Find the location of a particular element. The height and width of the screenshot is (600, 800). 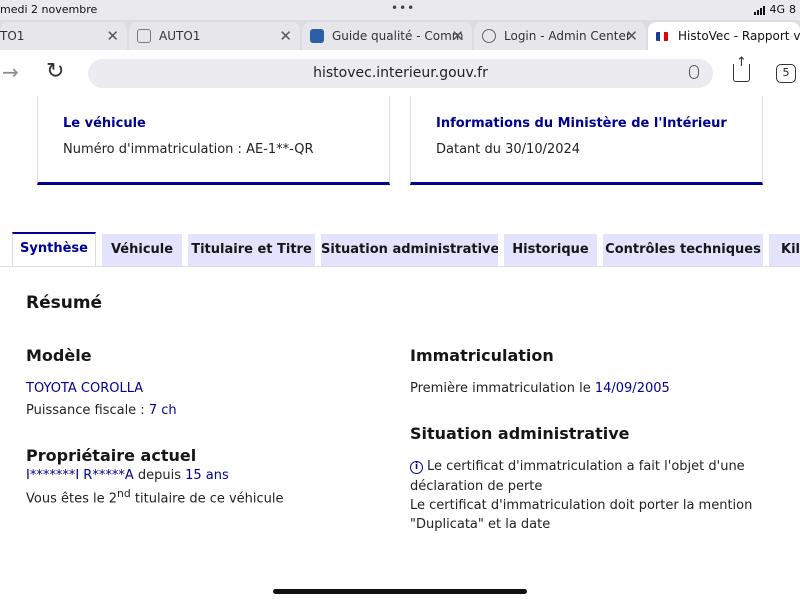

globe-favicon-icon is located at coordinates (489, 36).